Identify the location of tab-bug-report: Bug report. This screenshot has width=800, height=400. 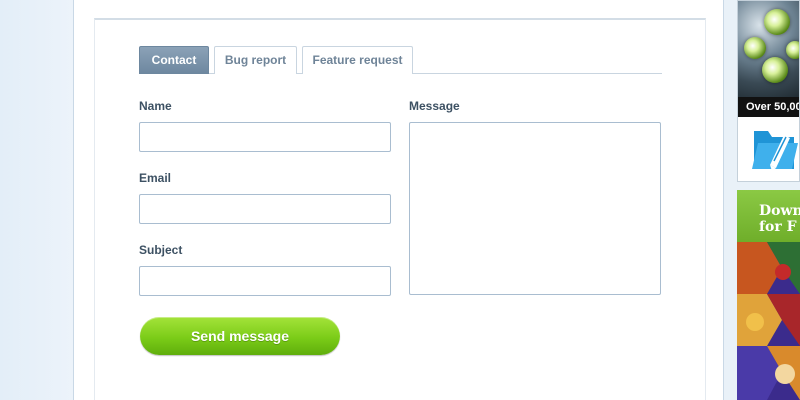
(255, 60).